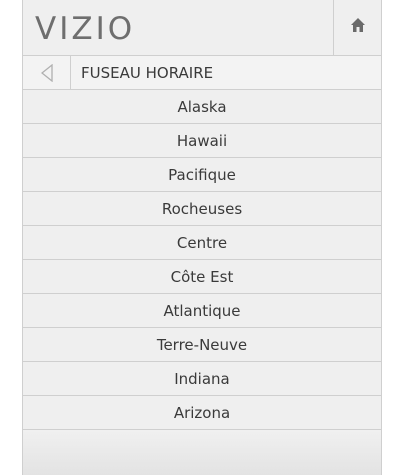  Describe the element at coordinates (202, 311) in the screenshot. I see `list-item-atlantique: Atlantique` at that location.